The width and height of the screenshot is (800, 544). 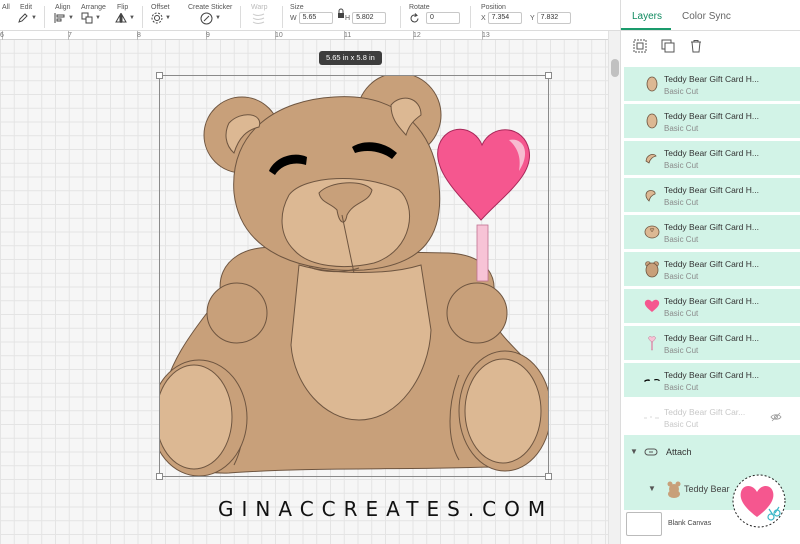 What do you see at coordinates (341, 13) in the screenshot?
I see `lock-icon` at bounding box center [341, 13].